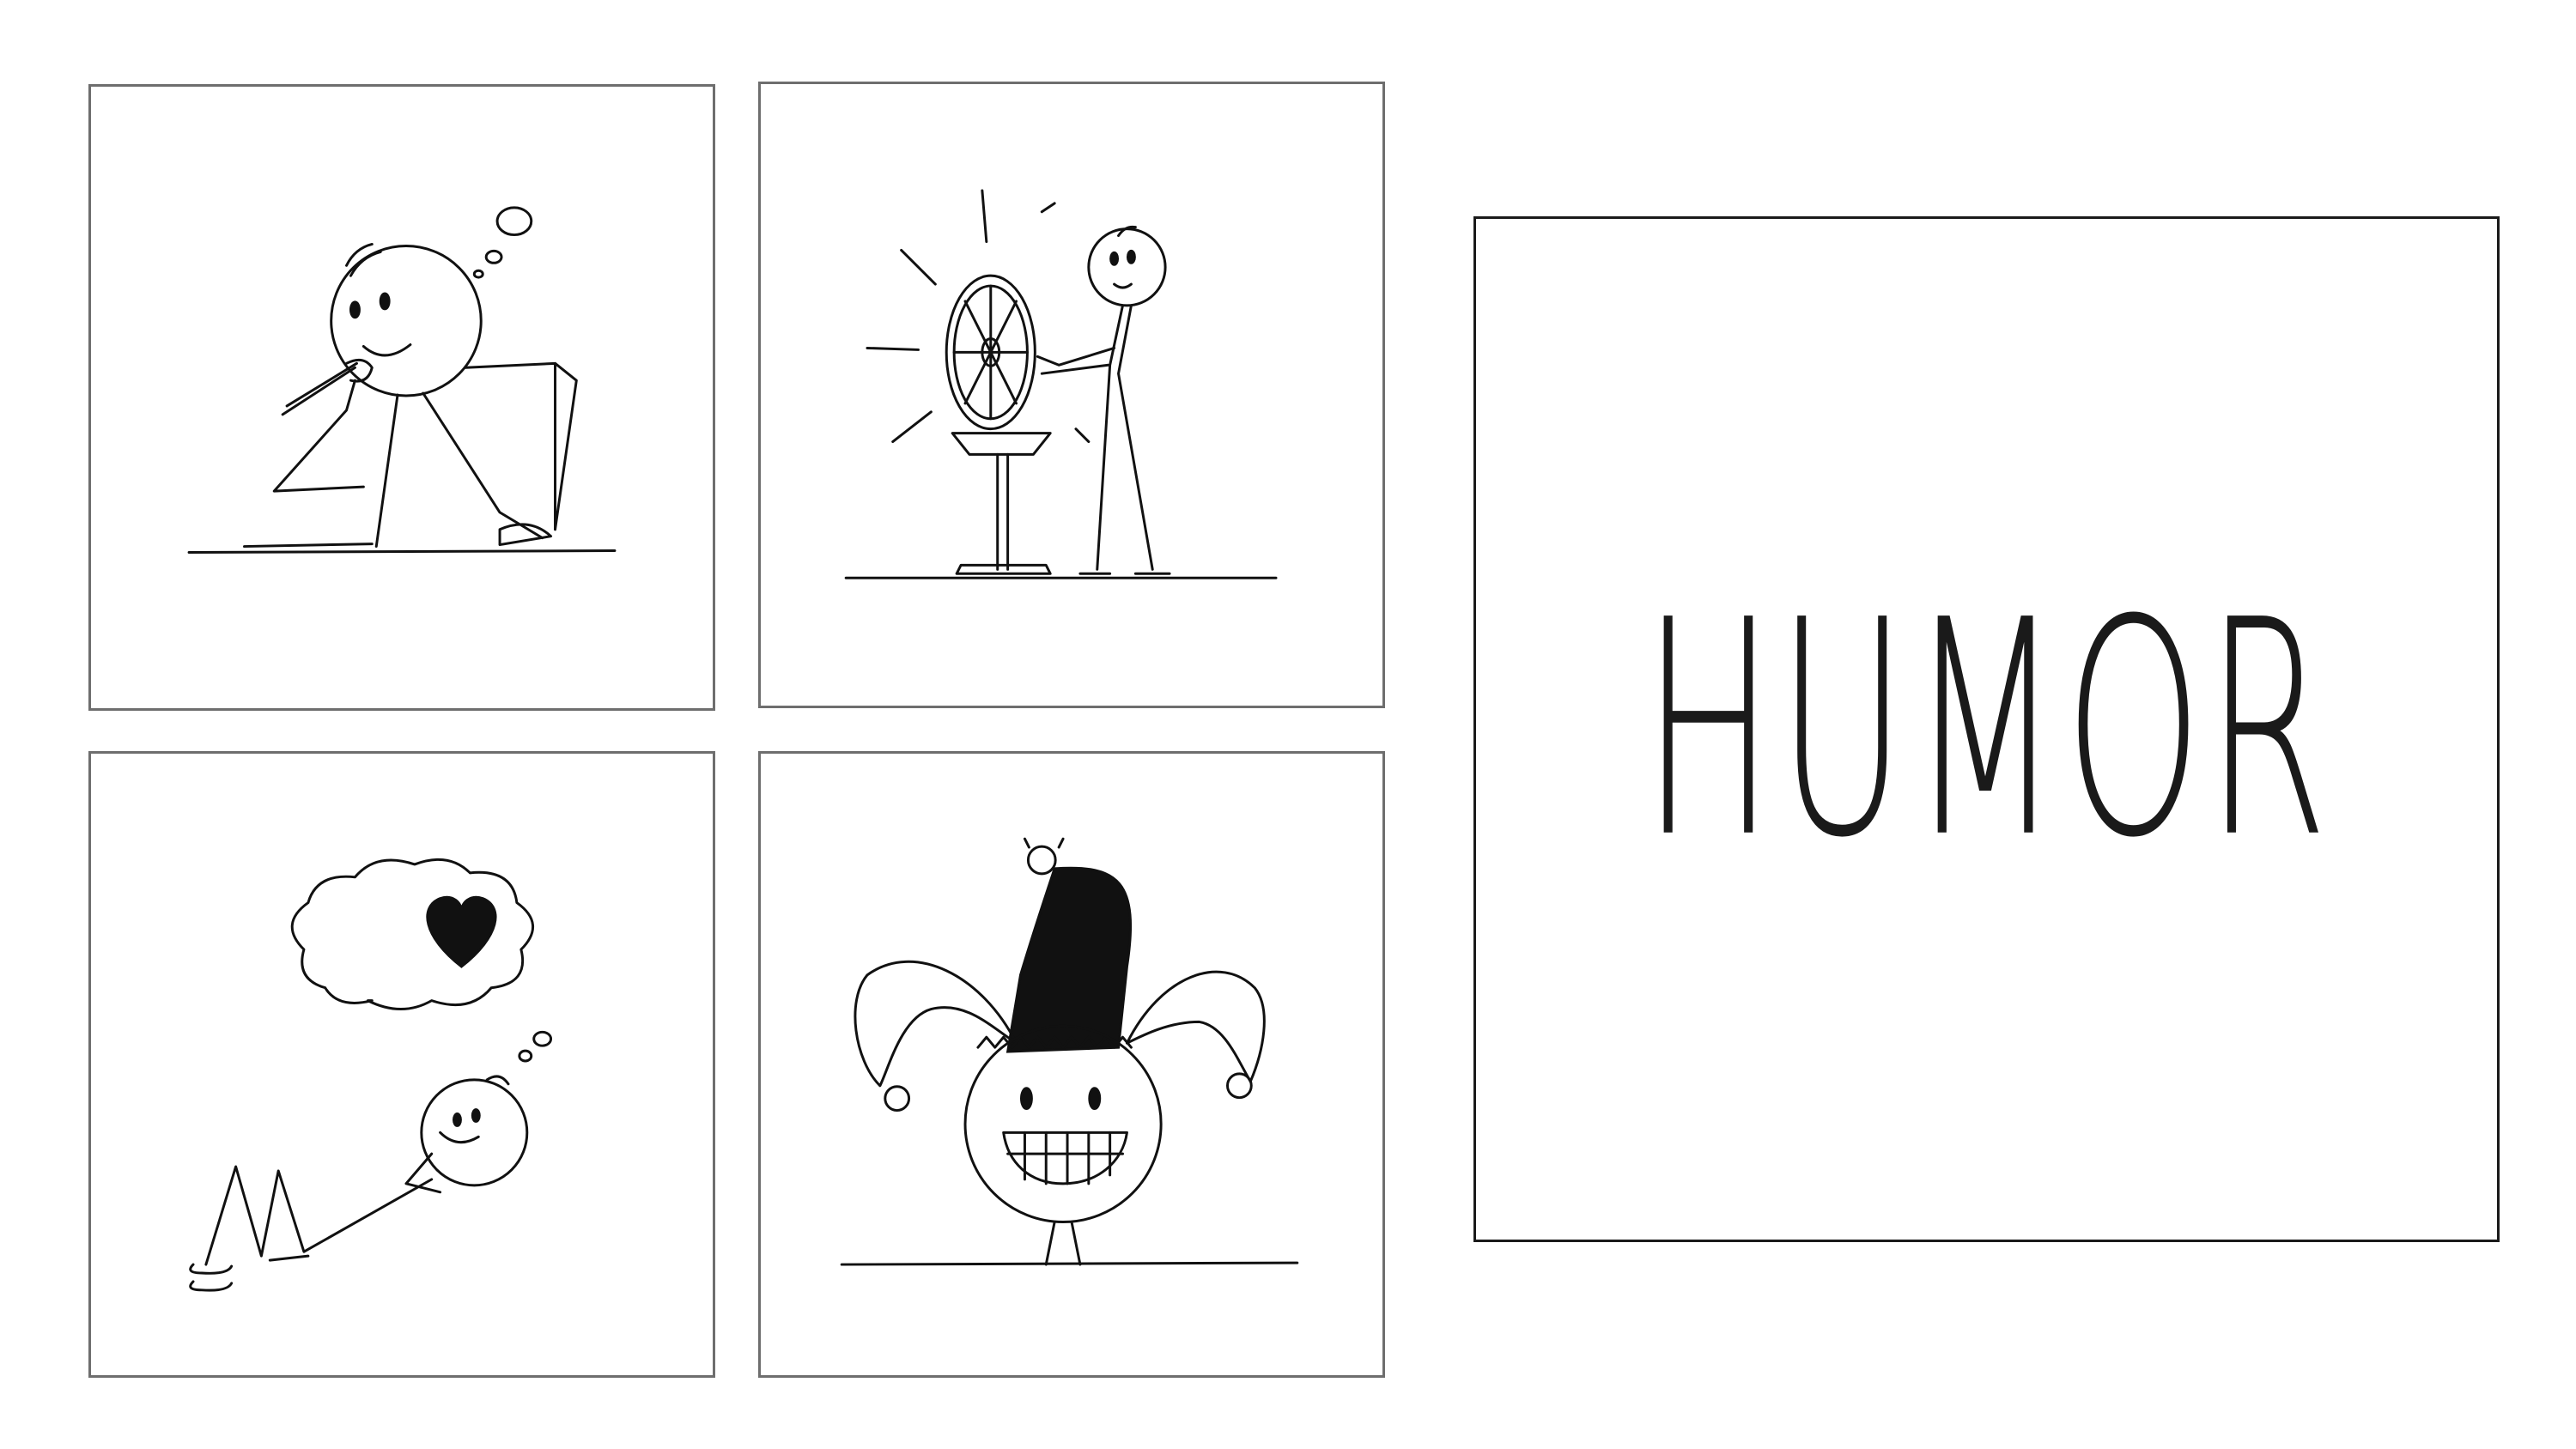  I want to click on illustration-thinking-panel, so click(401, 397).